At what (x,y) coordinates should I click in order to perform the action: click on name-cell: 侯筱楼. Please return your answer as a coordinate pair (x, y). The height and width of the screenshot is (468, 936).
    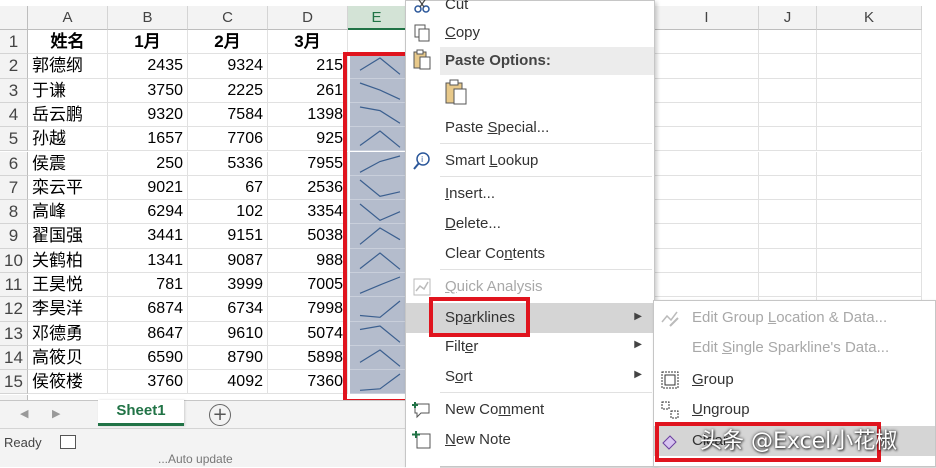
    Looking at the image, I should click on (68, 382).